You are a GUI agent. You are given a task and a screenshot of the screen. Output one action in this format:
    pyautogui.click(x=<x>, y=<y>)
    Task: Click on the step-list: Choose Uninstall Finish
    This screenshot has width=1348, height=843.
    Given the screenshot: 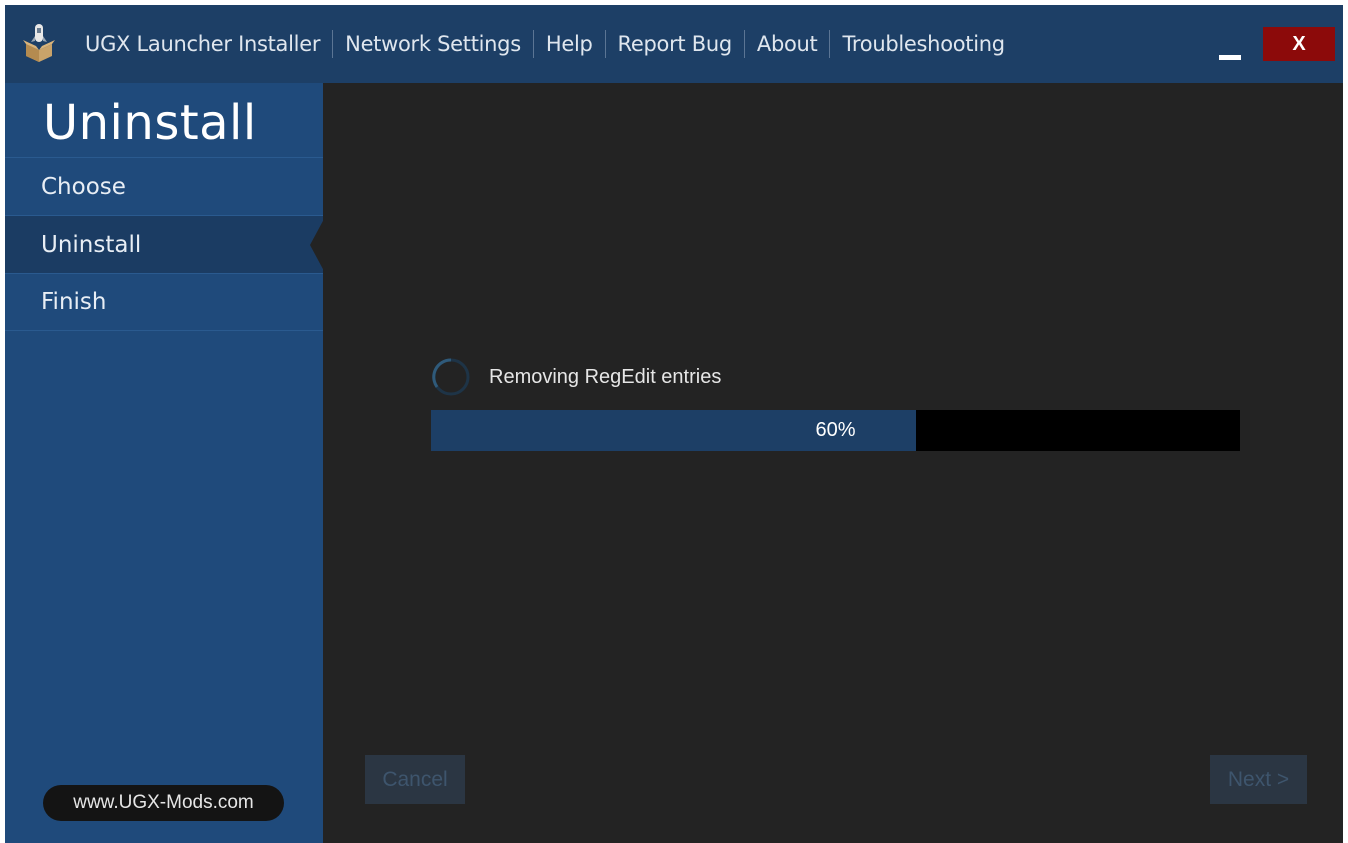 What is the action you would take?
    pyautogui.click(x=164, y=244)
    